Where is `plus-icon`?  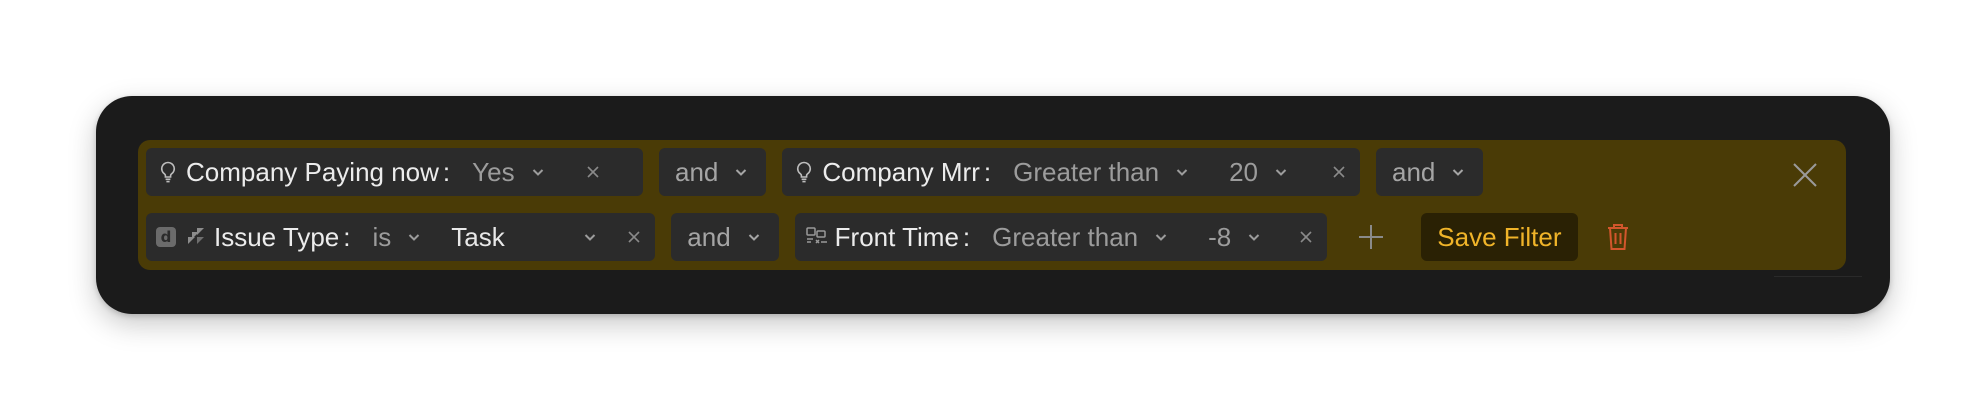
plus-icon is located at coordinates (1371, 237).